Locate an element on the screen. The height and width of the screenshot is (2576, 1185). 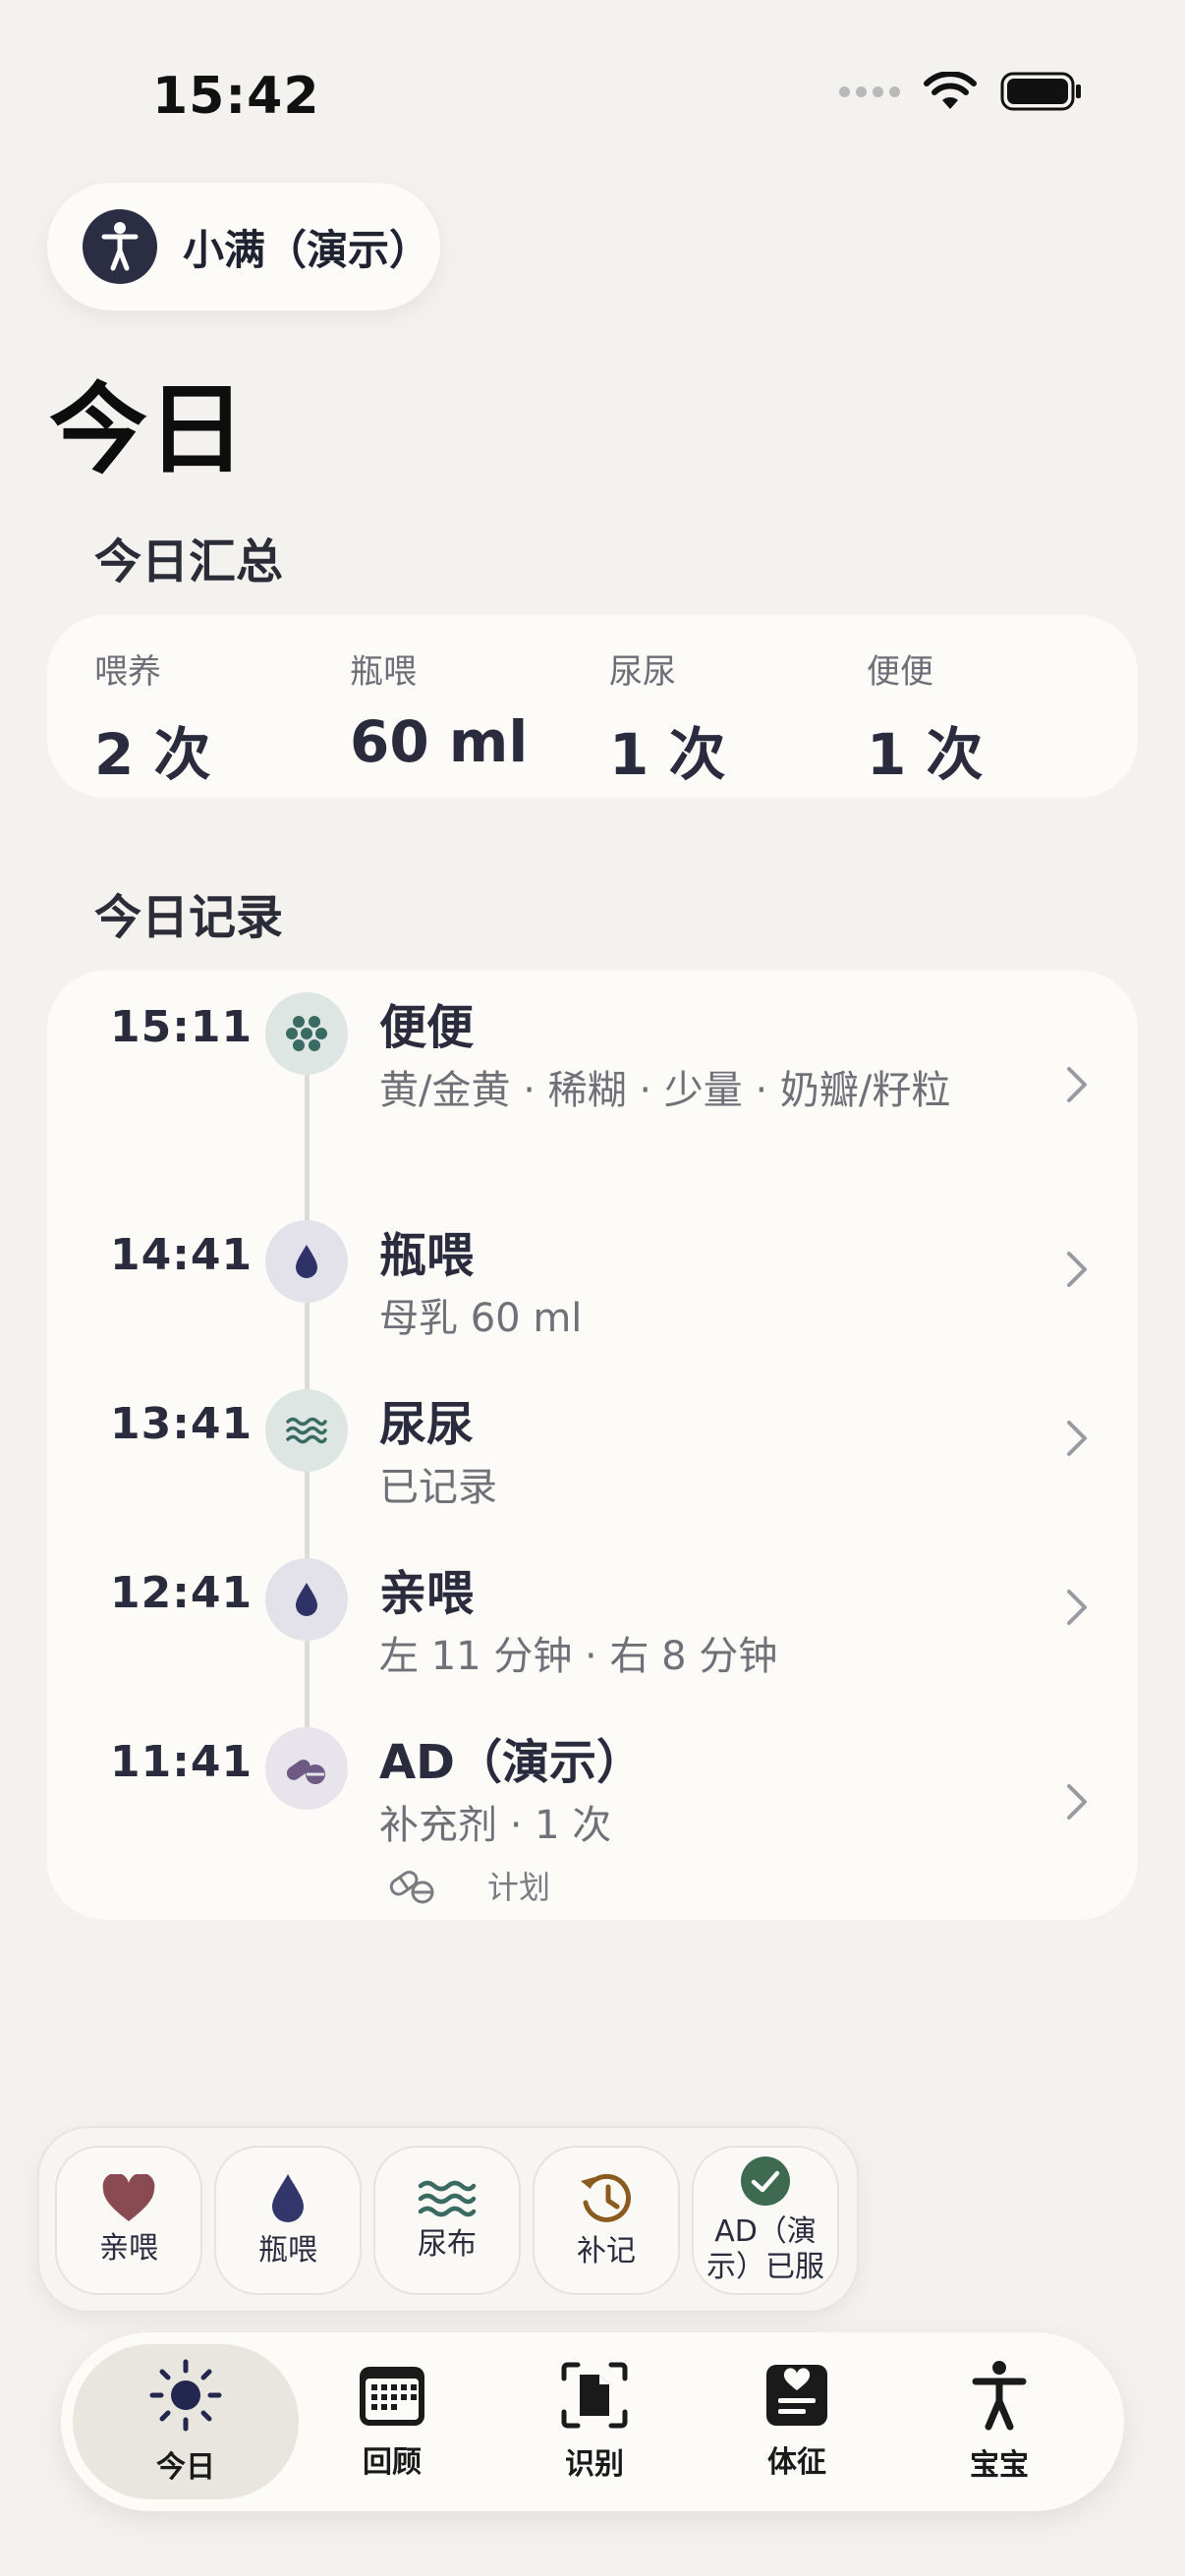
tab-vitals: 体征 is located at coordinates (797, 2421).